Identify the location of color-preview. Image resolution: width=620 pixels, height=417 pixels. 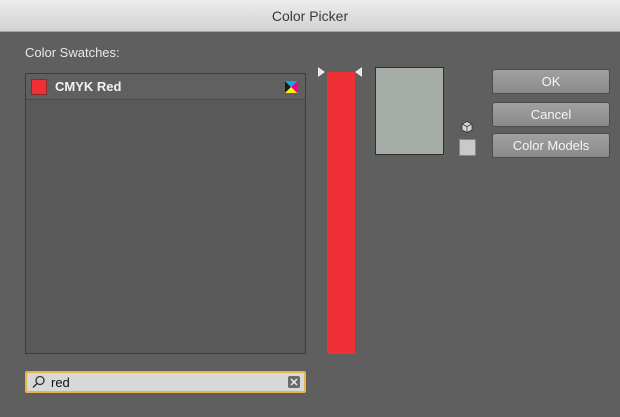
(409, 111).